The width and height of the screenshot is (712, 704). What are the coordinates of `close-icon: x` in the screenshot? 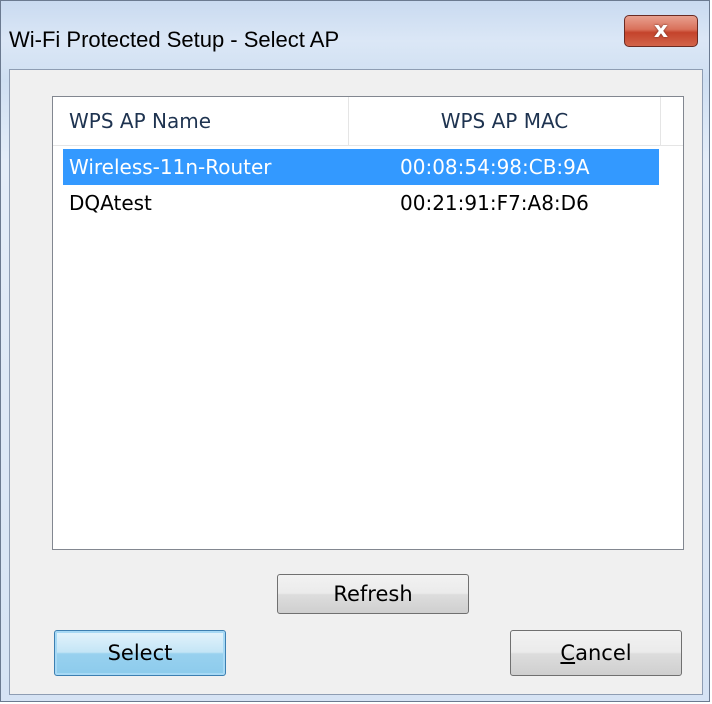 It's located at (661, 30).